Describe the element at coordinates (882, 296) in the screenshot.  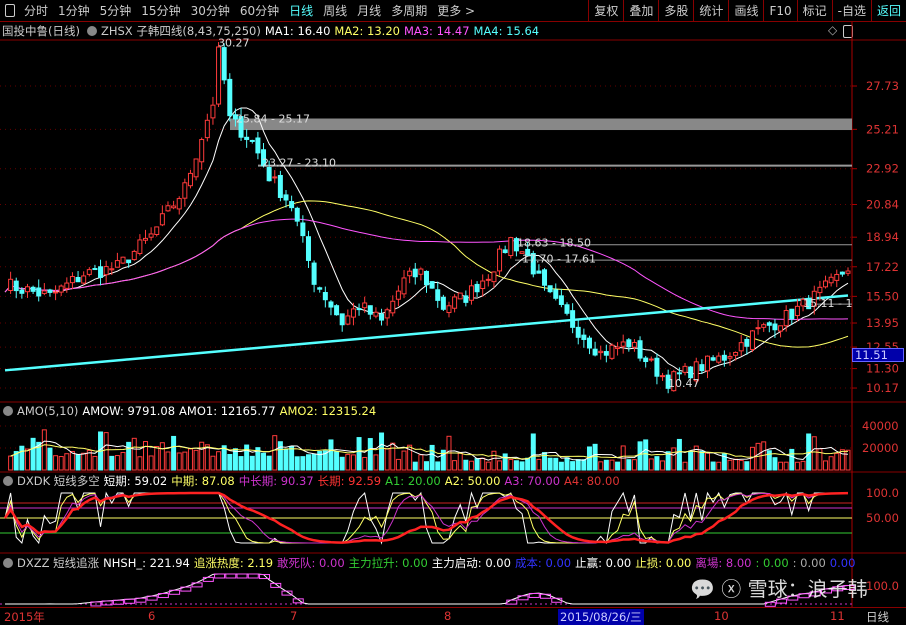
I see `price-tick-label: 15.50` at that location.